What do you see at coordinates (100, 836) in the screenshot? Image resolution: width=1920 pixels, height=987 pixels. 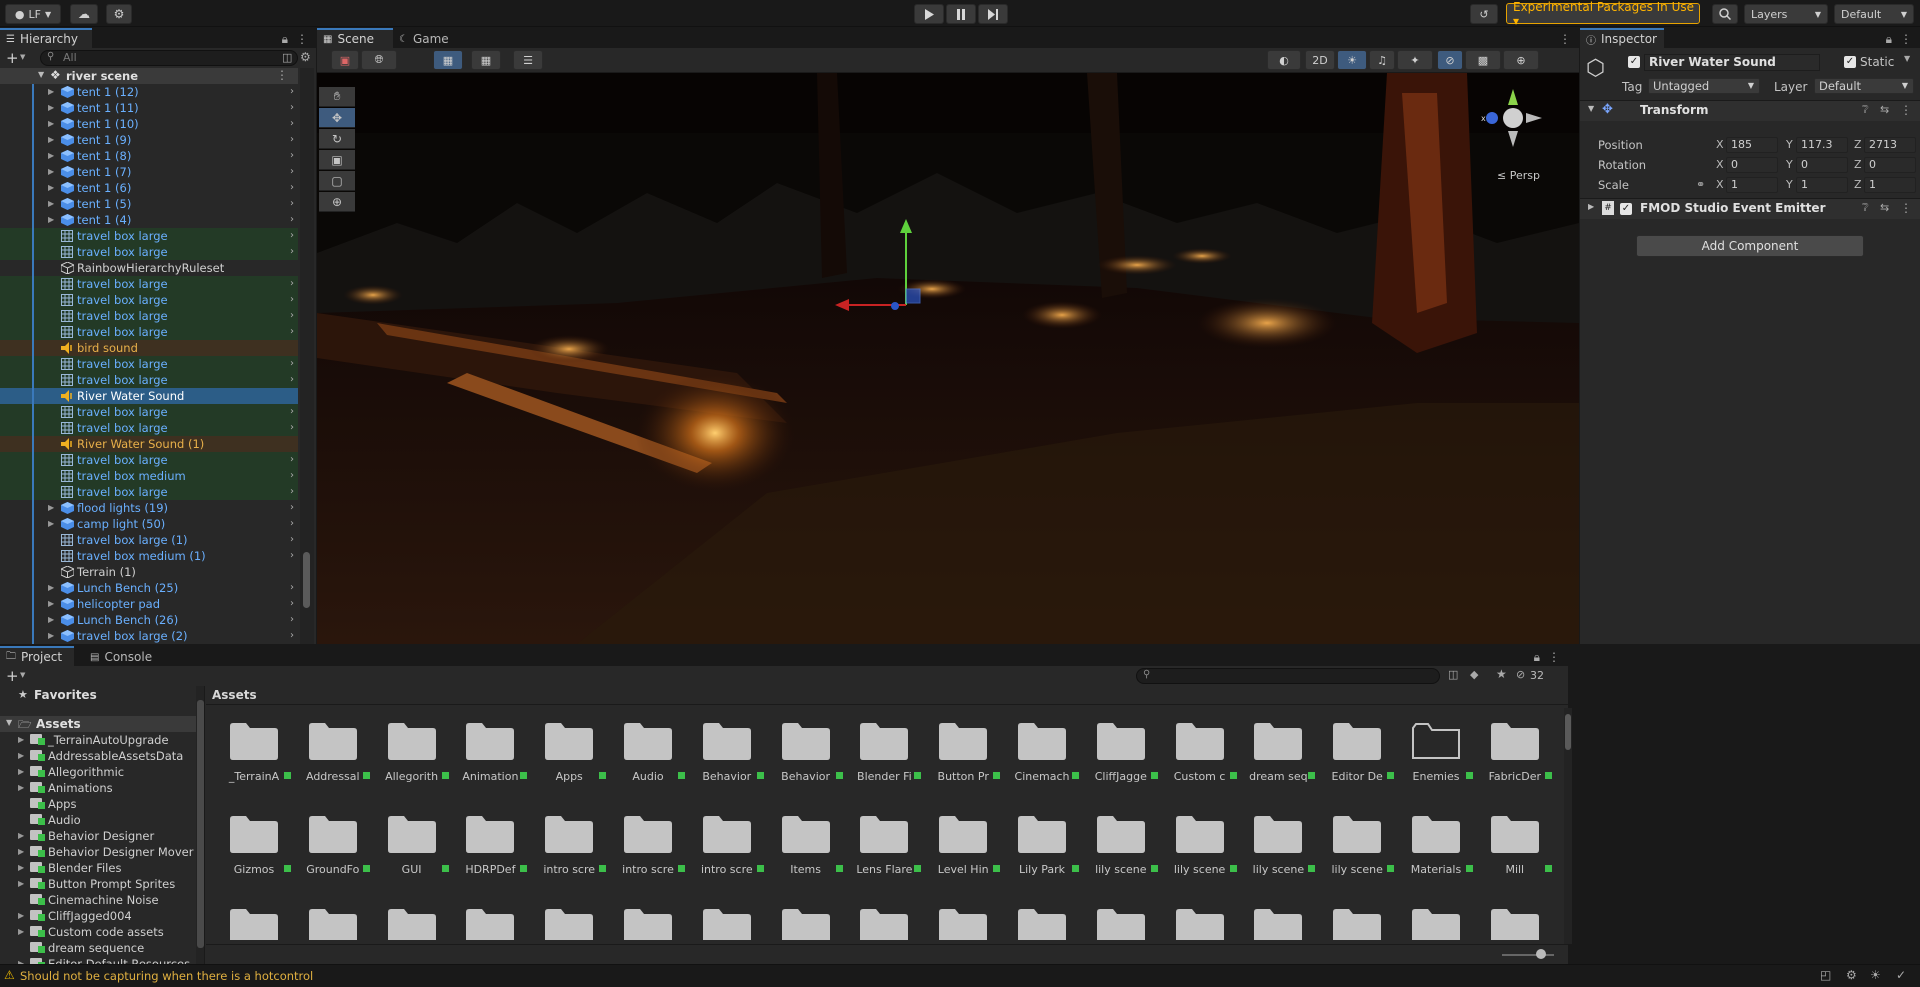 I see `folder-tree-item: ▶ Behavior Designer` at bounding box center [100, 836].